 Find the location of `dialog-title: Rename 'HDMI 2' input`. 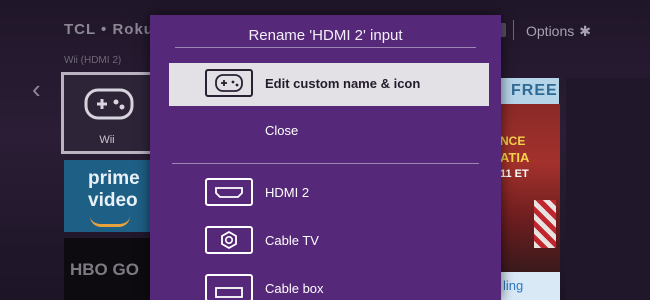

dialog-title: Rename 'HDMI 2' input is located at coordinates (325, 35).